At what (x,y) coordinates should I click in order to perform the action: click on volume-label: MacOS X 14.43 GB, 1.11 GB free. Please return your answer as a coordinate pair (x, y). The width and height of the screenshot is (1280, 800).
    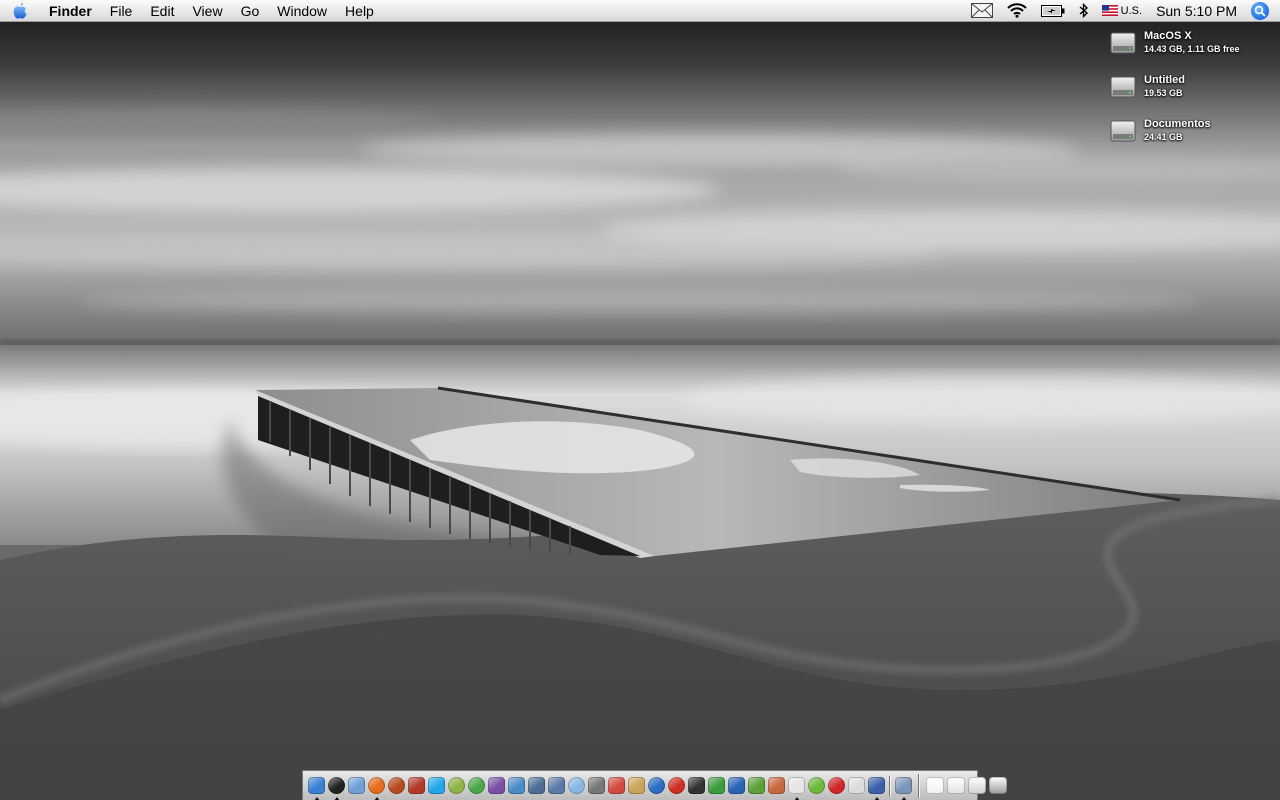
    Looking at the image, I should click on (1192, 43).